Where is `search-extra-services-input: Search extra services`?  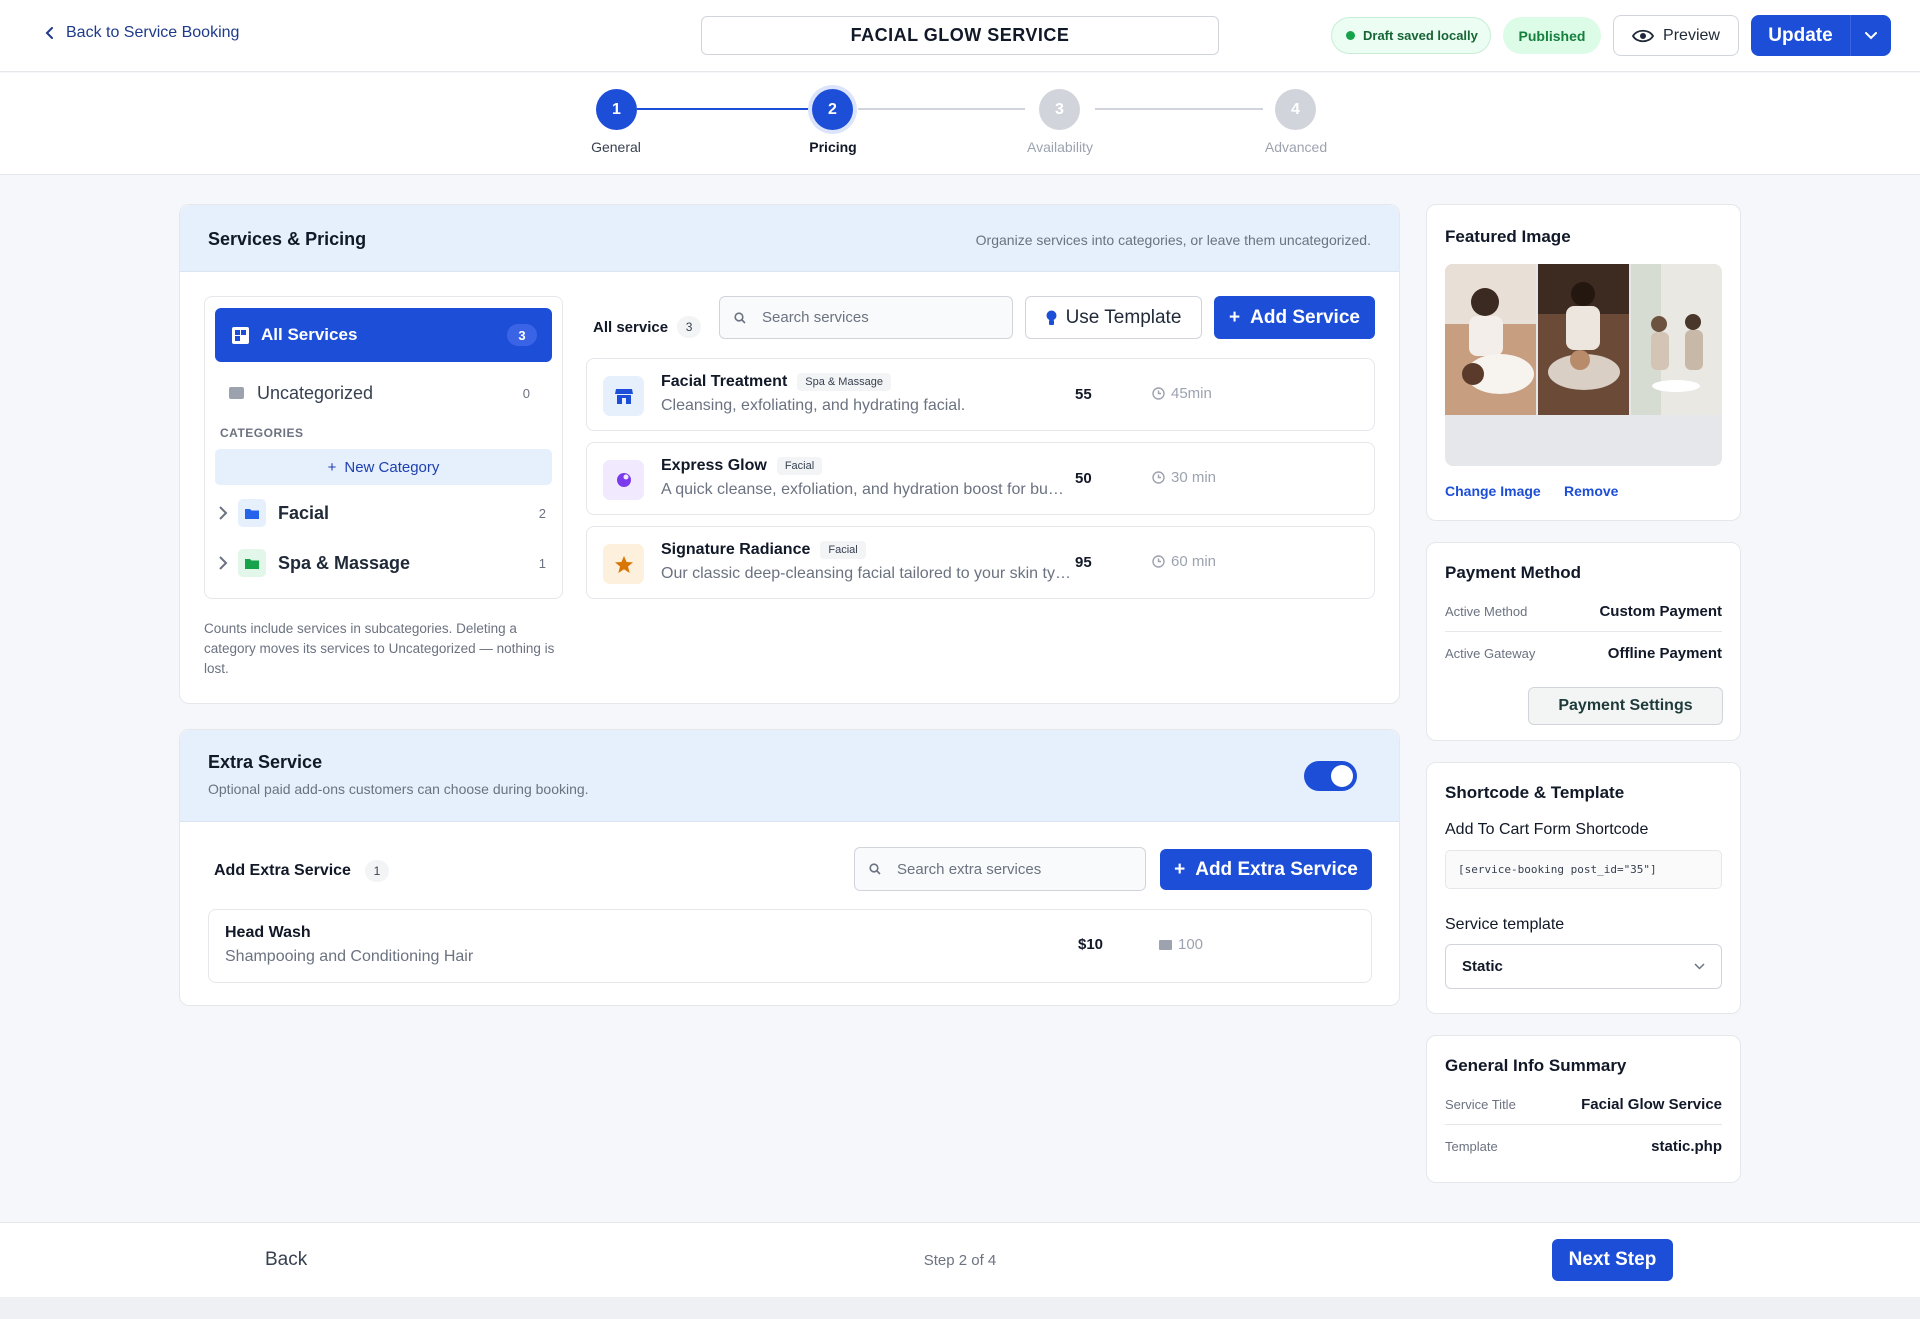
search-extra-services-input: Search extra services is located at coordinates (1000, 869).